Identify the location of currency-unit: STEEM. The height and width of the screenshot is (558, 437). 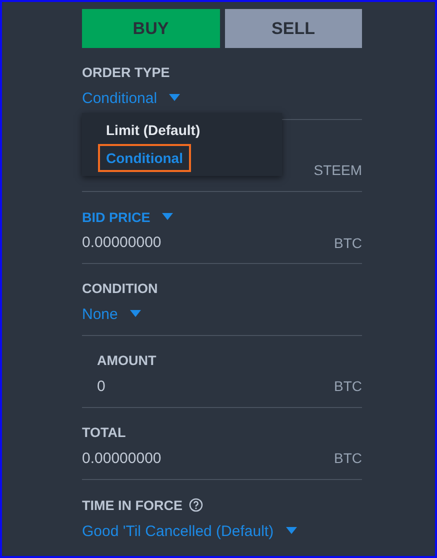
(338, 170).